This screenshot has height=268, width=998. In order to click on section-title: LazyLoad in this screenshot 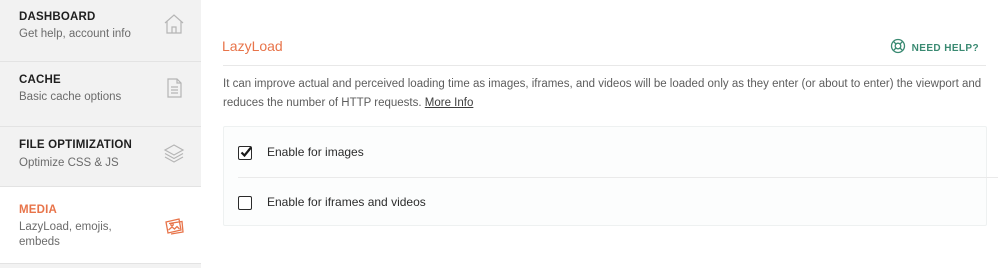, I will do `click(252, 46)`.